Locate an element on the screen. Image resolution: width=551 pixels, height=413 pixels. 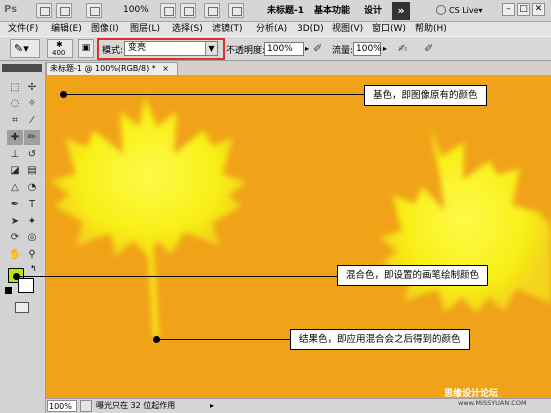
zoom-level: 100% is located at coordinates (140, 10).